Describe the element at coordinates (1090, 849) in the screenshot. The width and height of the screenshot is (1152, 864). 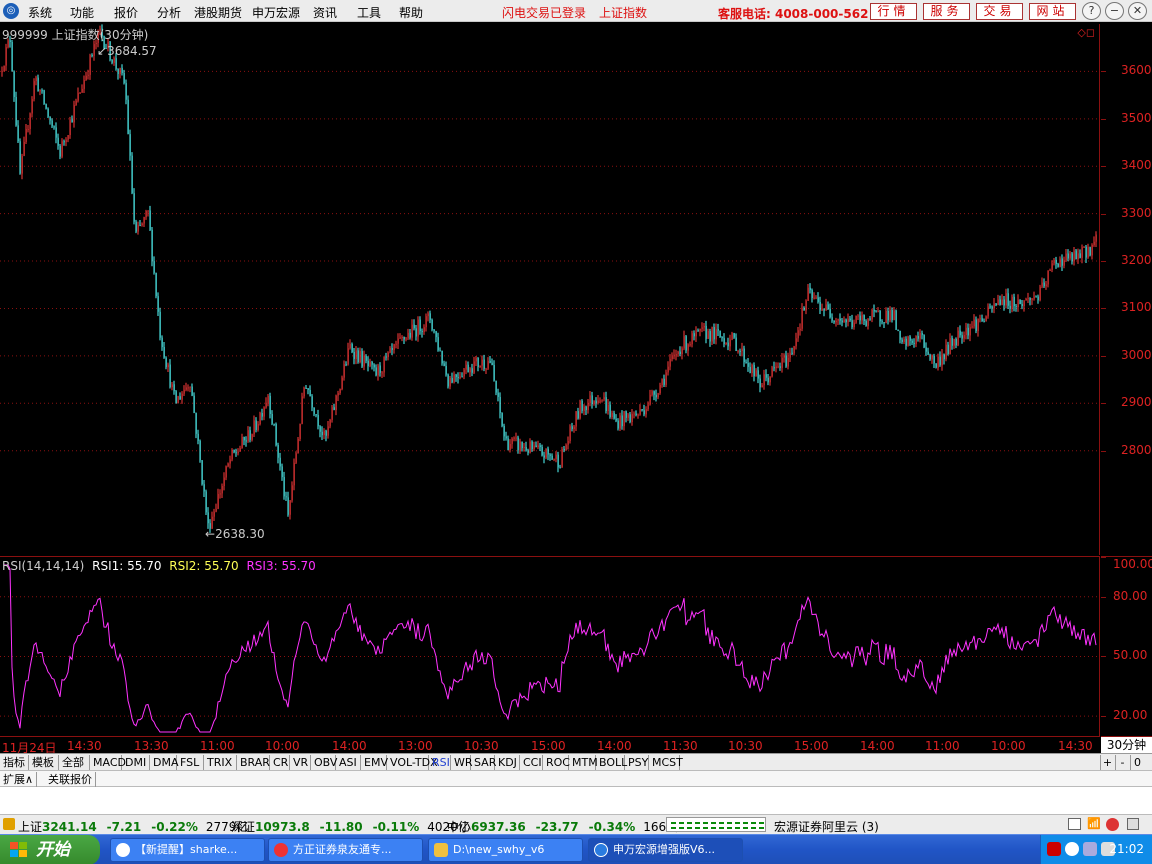
I see `tray-speaker-icon` at that location.